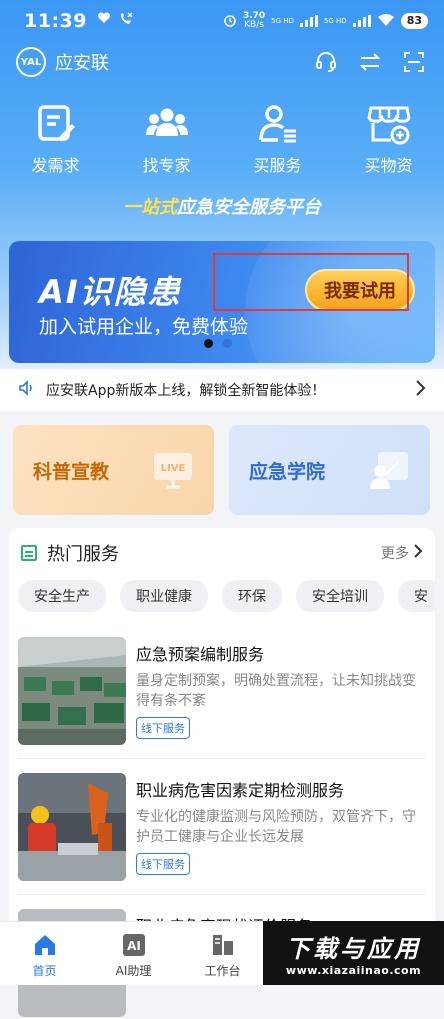 The image size is (444, 1019). I want to click on banner-dot-active, so click(208, 343).